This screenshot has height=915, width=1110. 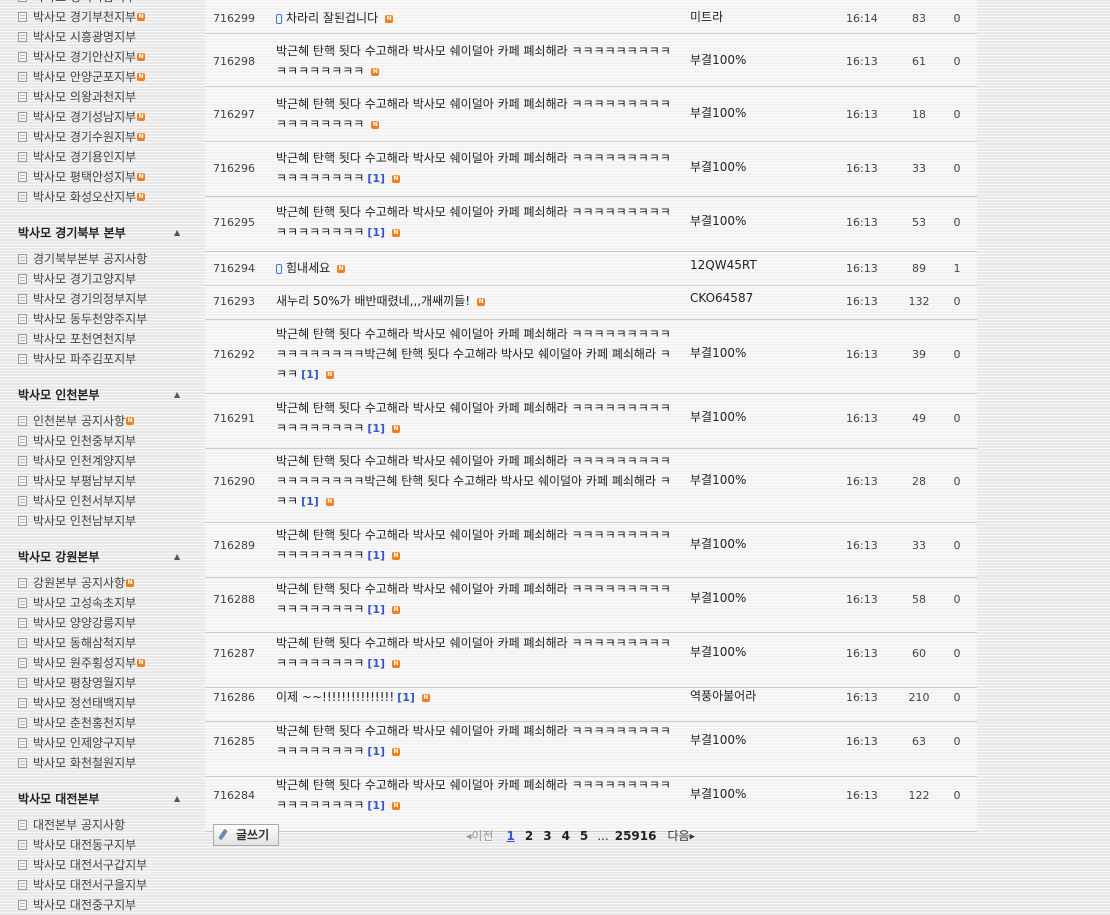 I want to click on post-title: 이제 ~~!!!!!!!!!!!!!!! [1] N, so click(x=476, y=697).